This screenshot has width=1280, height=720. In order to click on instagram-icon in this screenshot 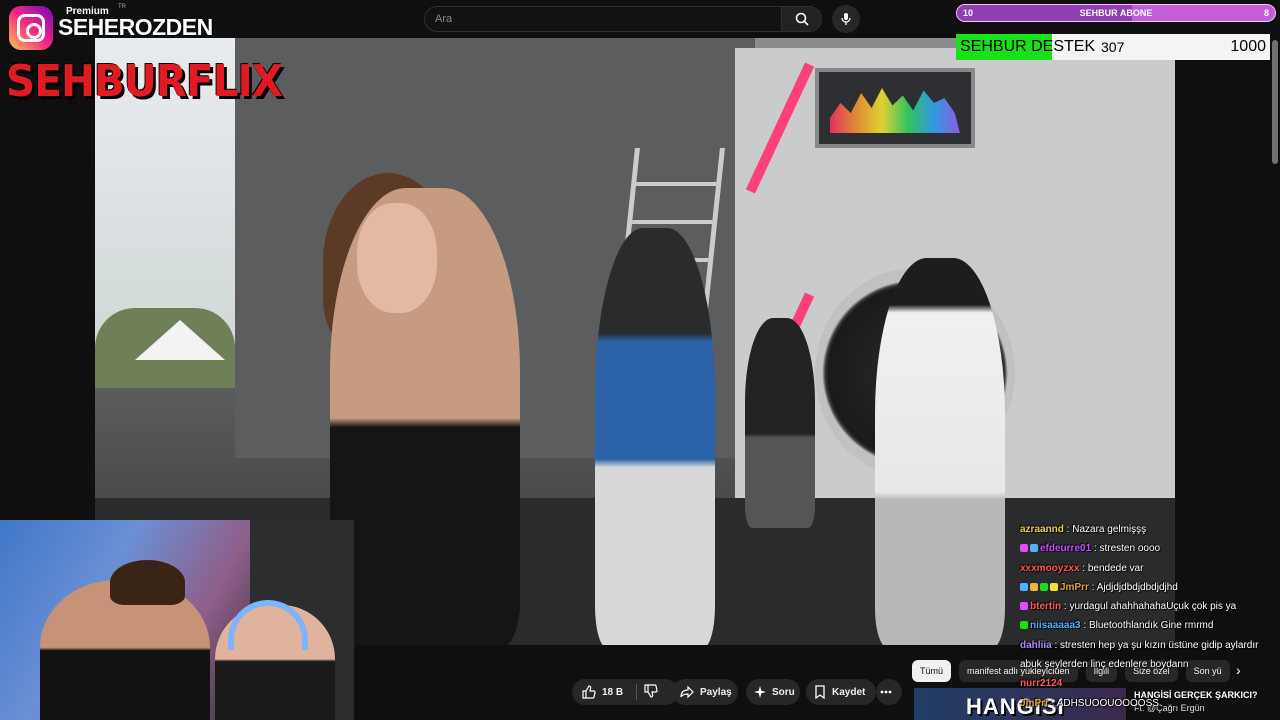, I will do `click(31, 28)`.